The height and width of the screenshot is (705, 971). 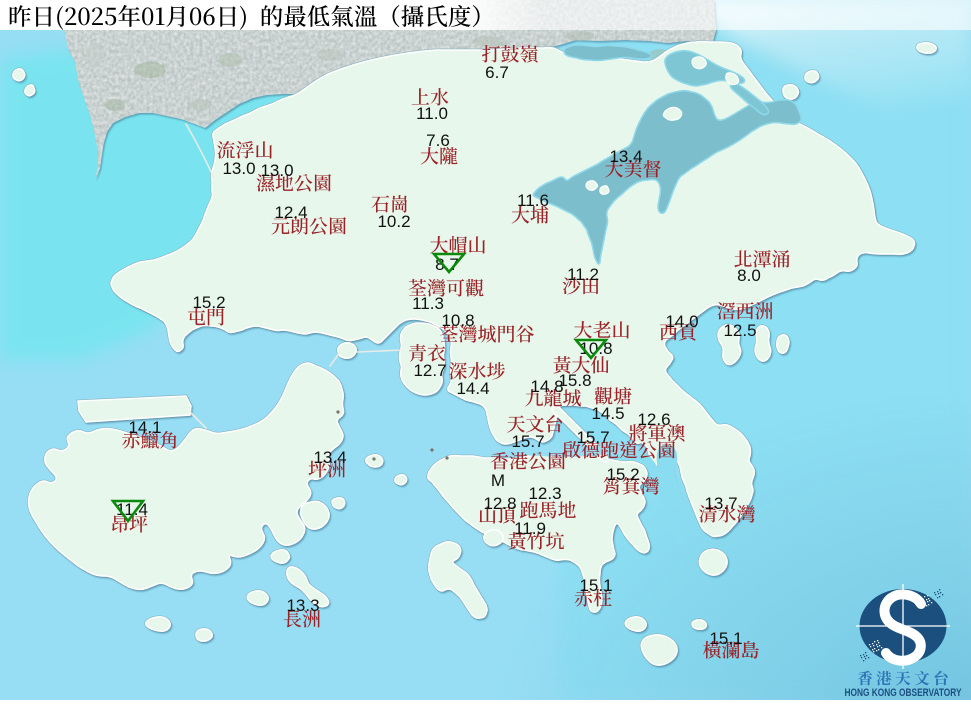 I want to click on svg-text: 7.6, so click(x=438, y=140).